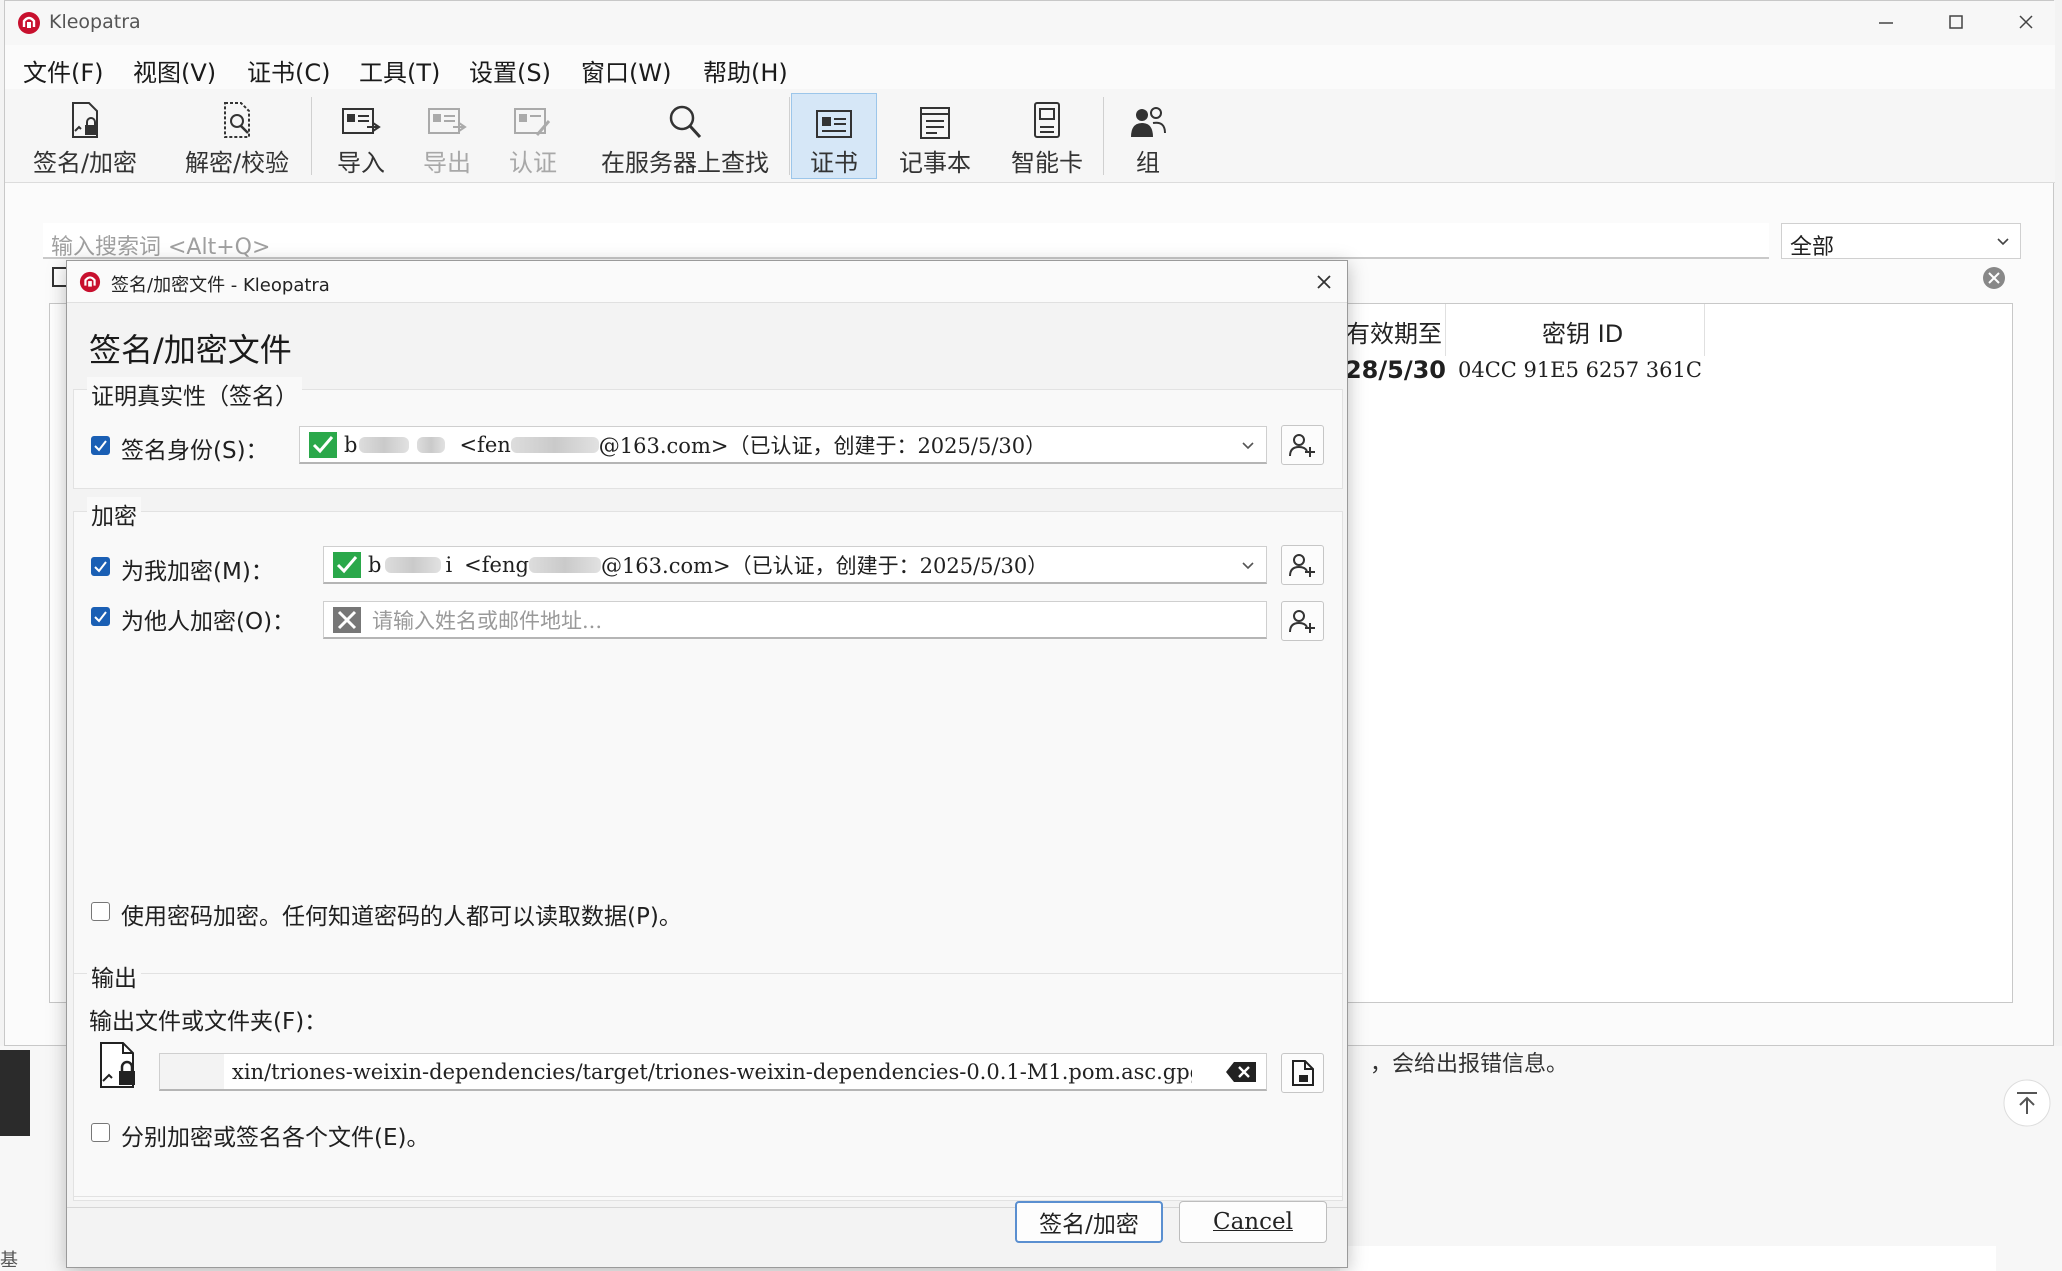 The height and width of the screenshot is (1271, 2062). I want to click on notepad-label: 记事本, so click(935, 163).